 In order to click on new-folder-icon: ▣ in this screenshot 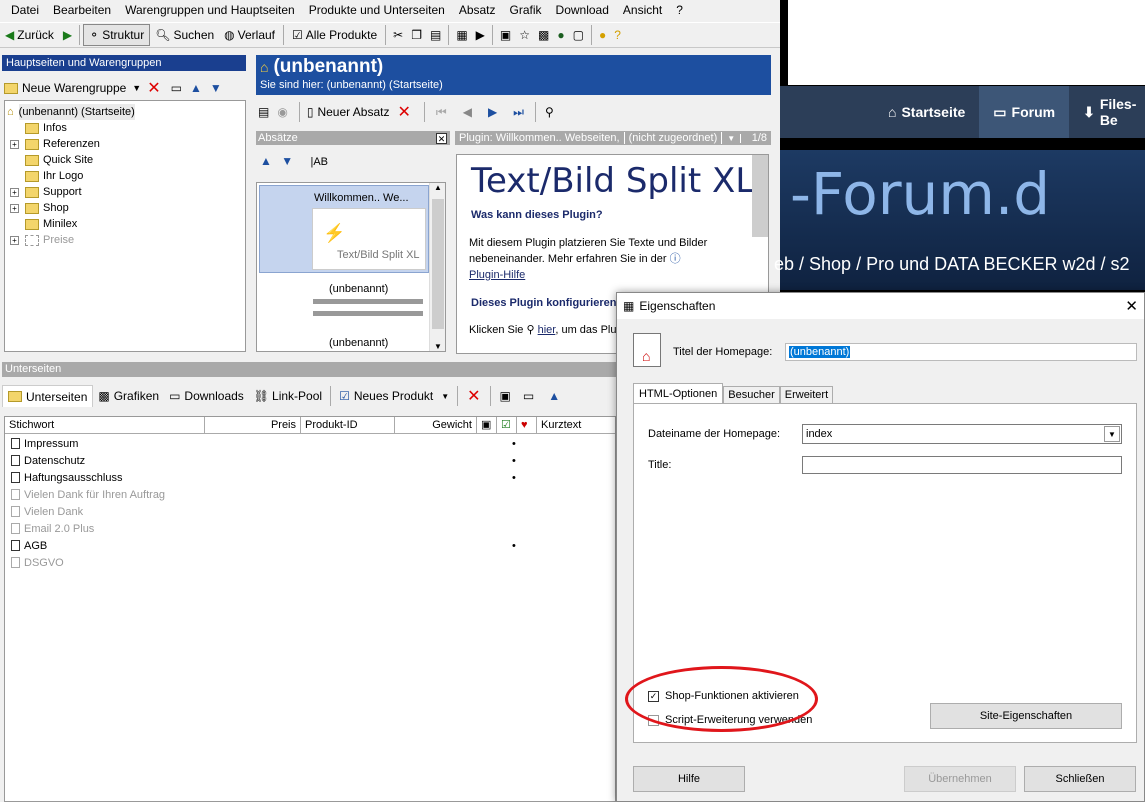, I will do `click(505, 396)`.